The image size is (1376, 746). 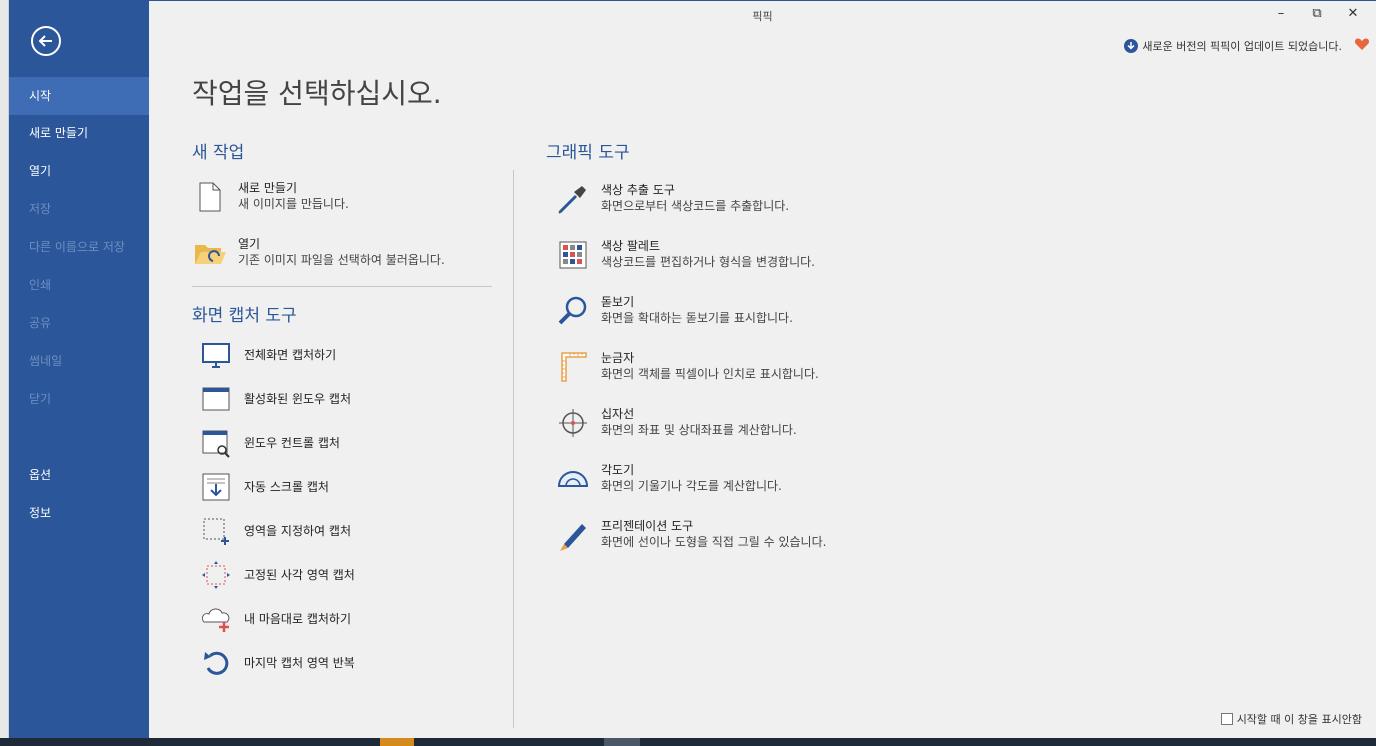 What do you see at coordinates (216, 487) in the screenshot?
I see `scroll-capture-icon` at bounding box center [216, 487].